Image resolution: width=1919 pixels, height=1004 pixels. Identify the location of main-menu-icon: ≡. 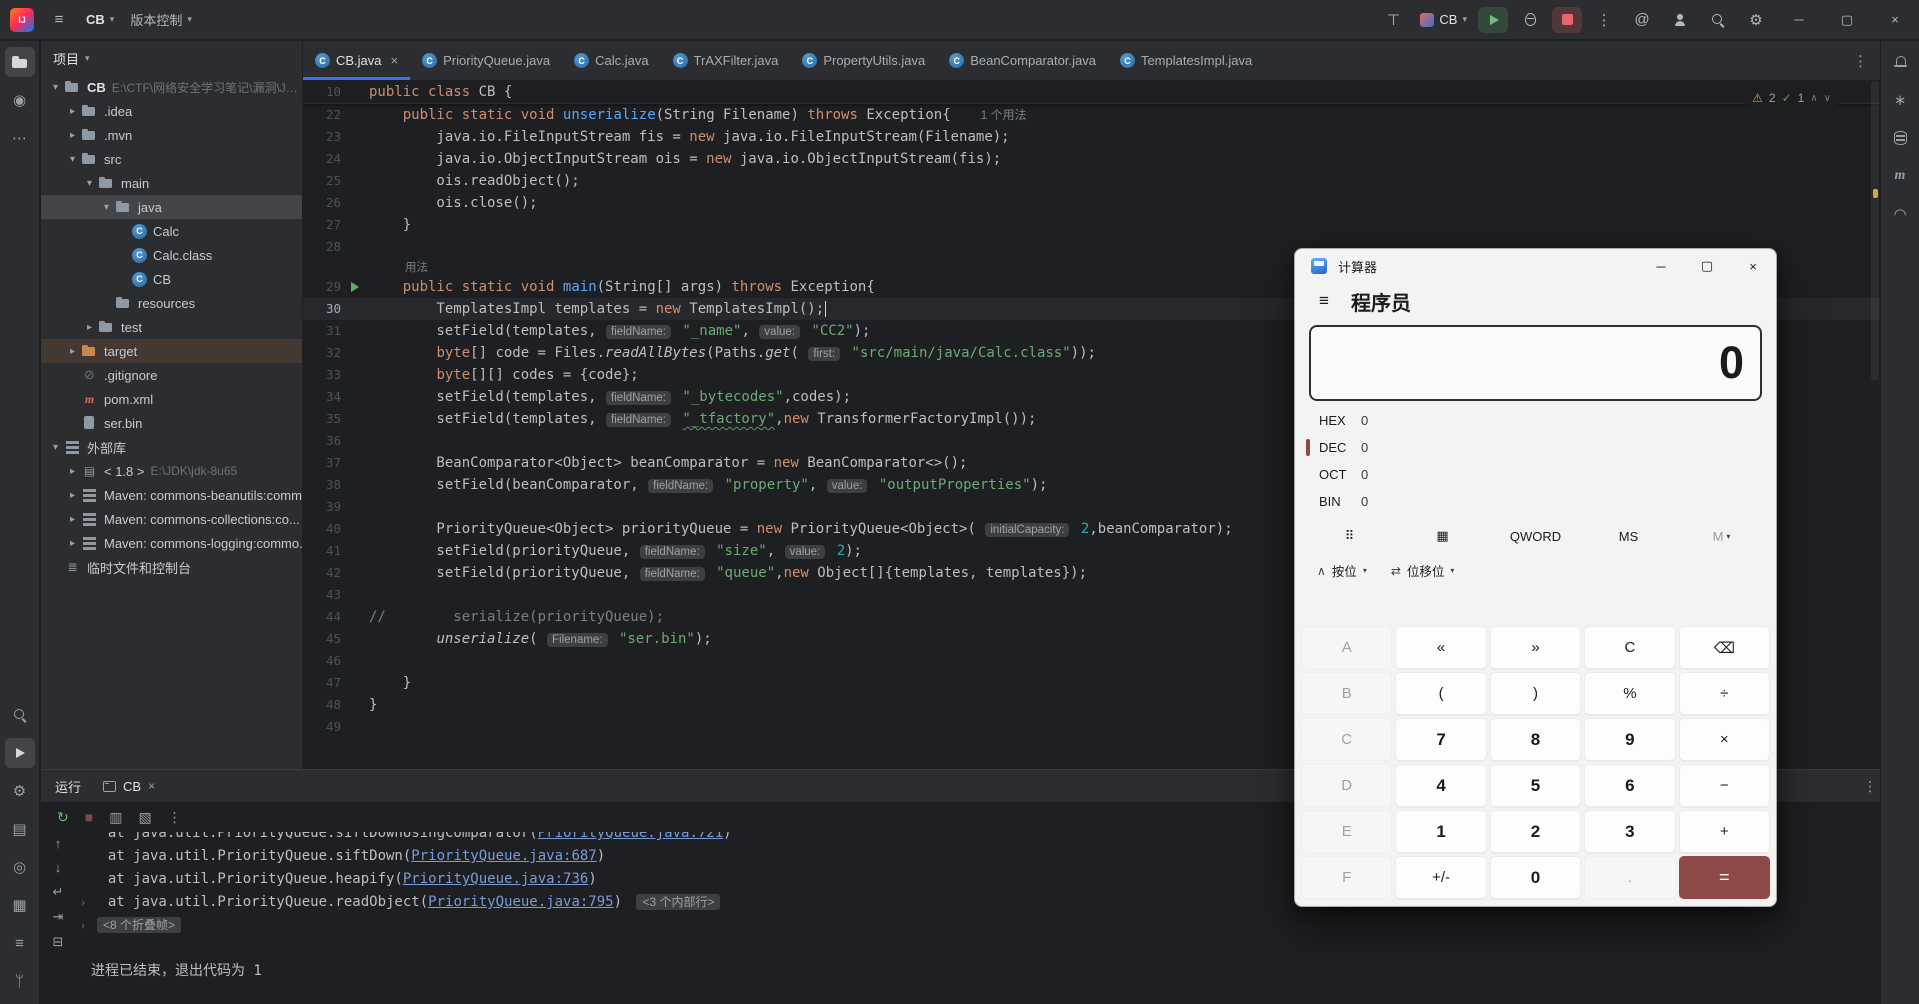
(59, 20).